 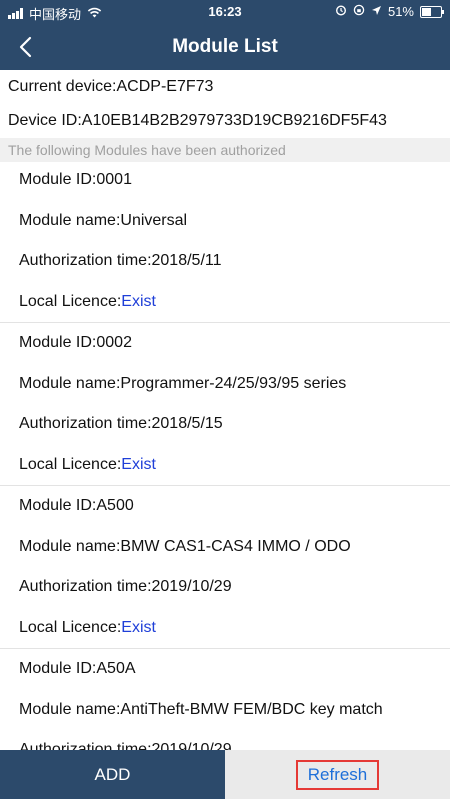 What do you see at coordinates (225, 12) in the screenshot?
I see `status-bar: 中国移动 16:23 51%` at bounding box center [225, 12].